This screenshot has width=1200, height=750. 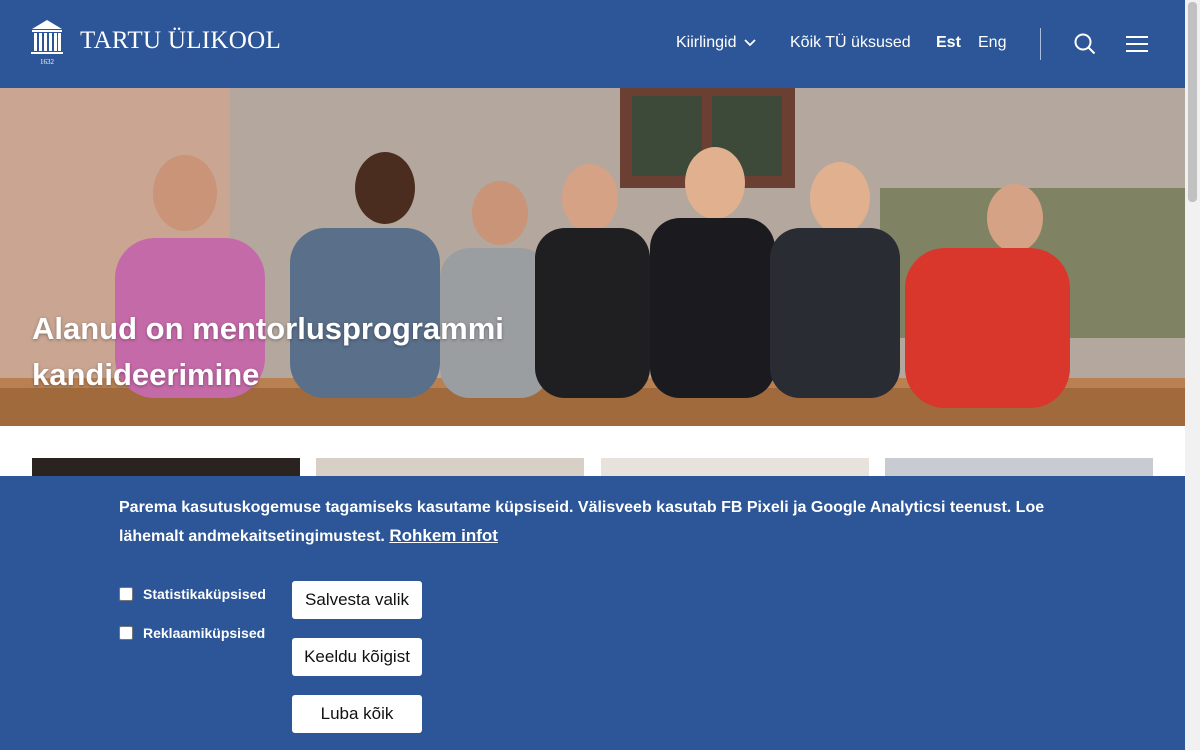 I want to click on save-selection-button: Salvesta valik, so click(x=357, y=600).